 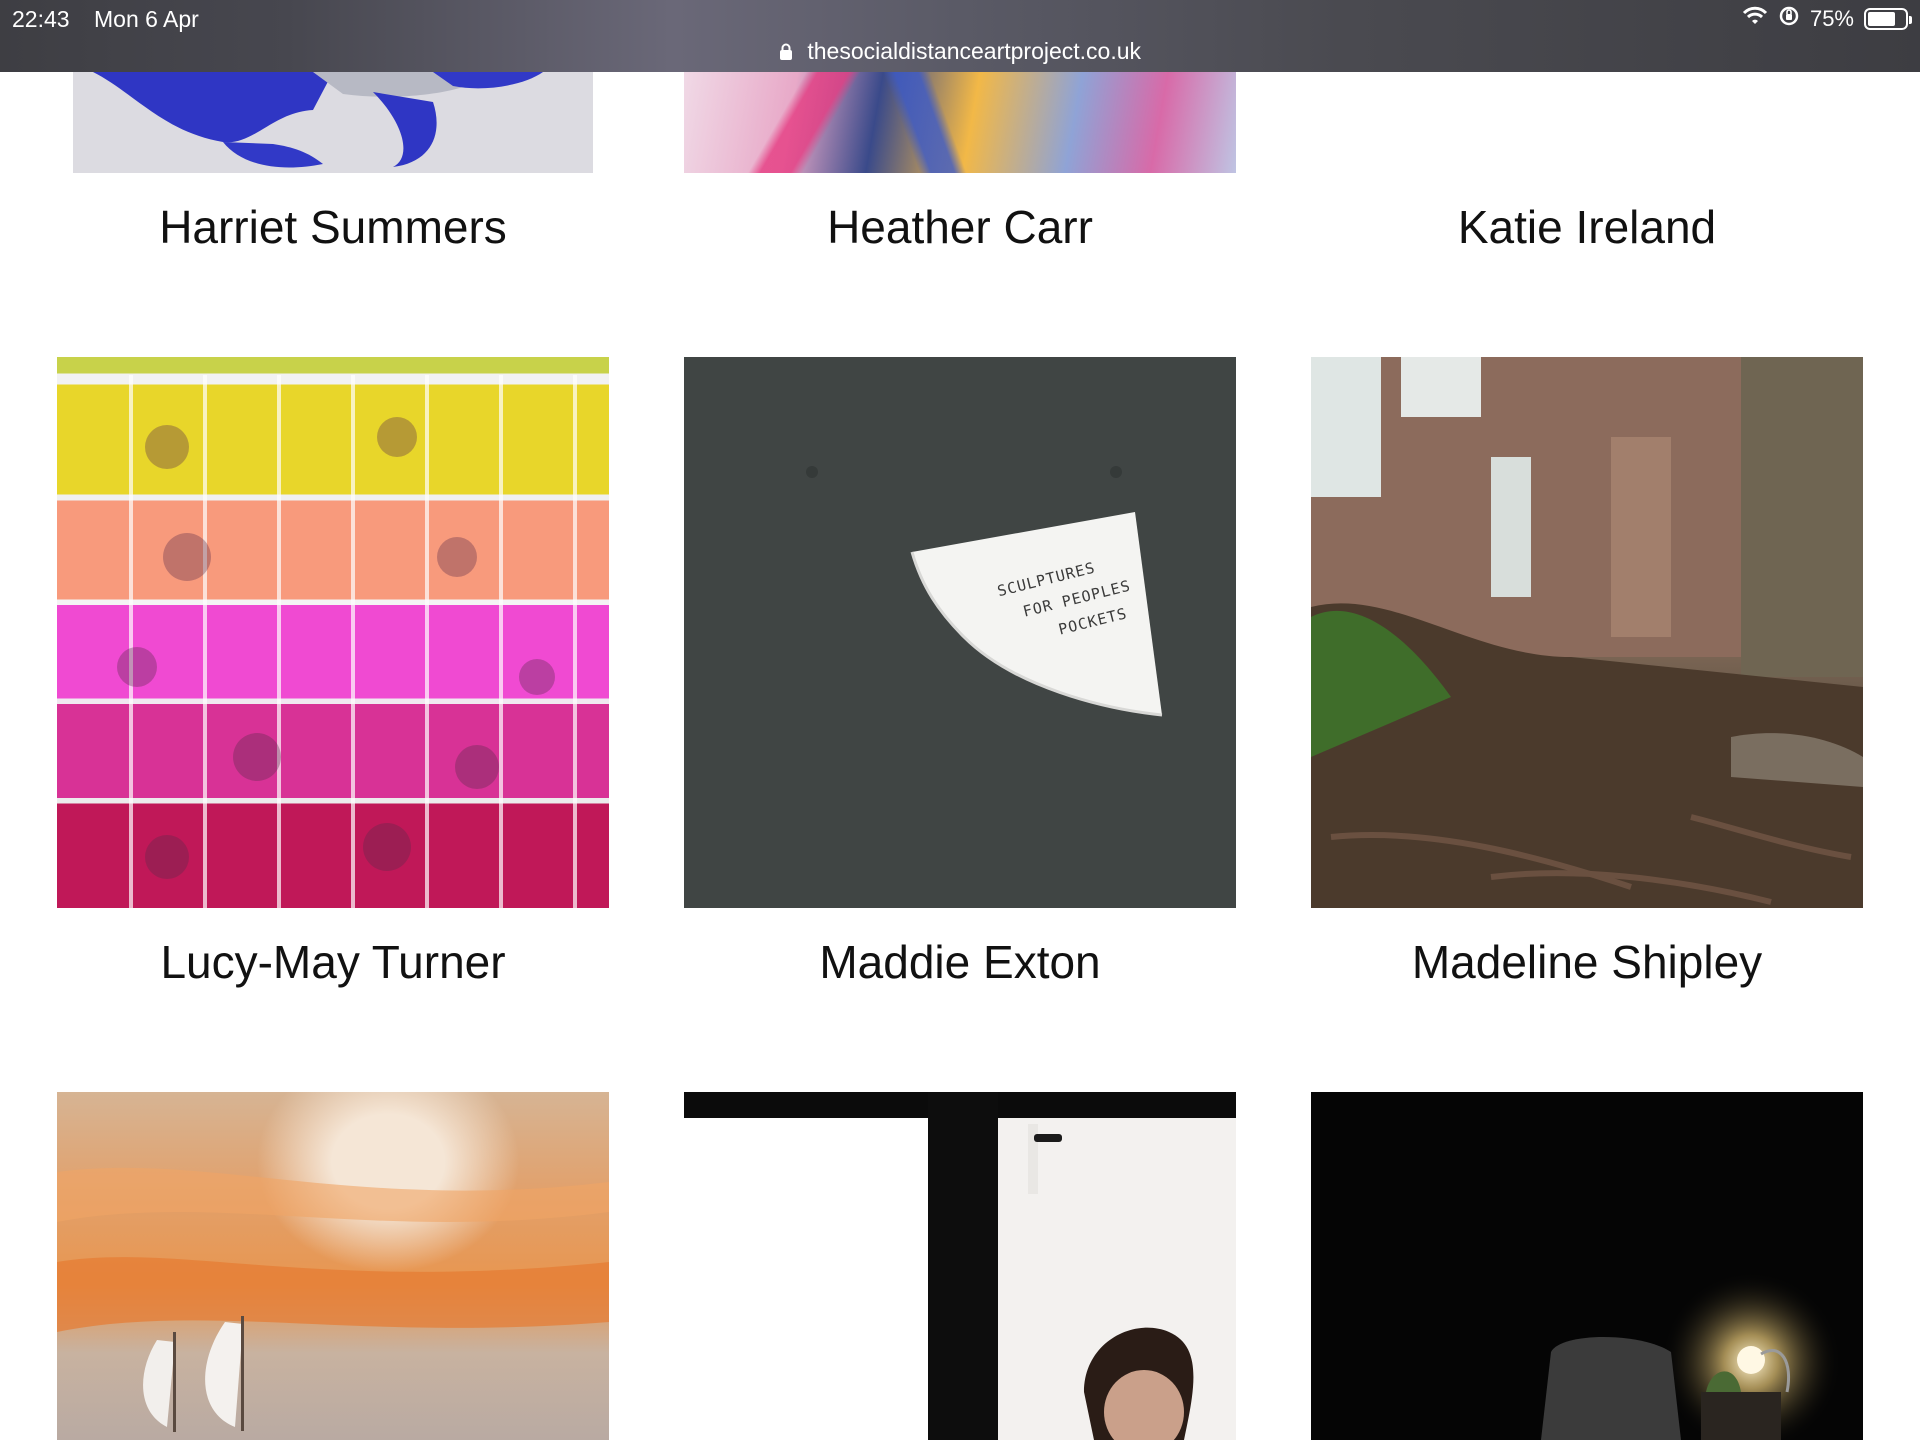 What do you see at coordinates (960, 962) in the screenshot?
I see `artist-name-maddie-exton: Maddie Exton` at bounding box center [960, 962].